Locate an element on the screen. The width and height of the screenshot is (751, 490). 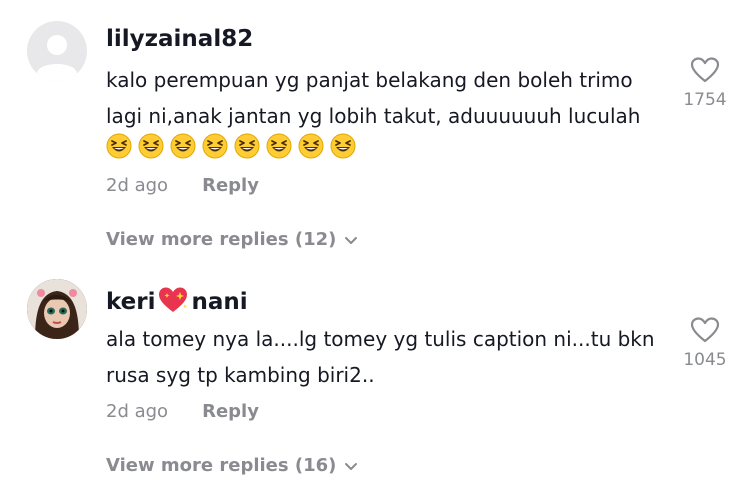
like-count: 1045 is located at coordinates (705, 360).